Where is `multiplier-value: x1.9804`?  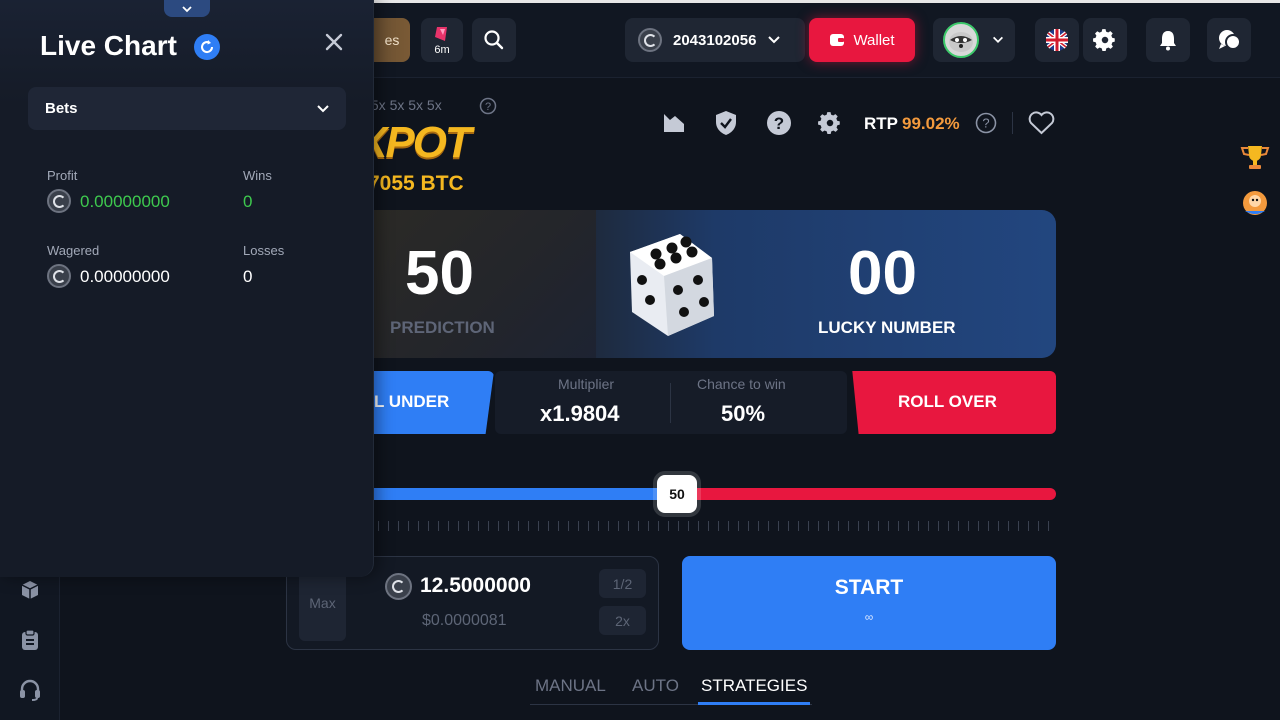 multiplier-value: x1.9804 is located at coordinates (580, 413).